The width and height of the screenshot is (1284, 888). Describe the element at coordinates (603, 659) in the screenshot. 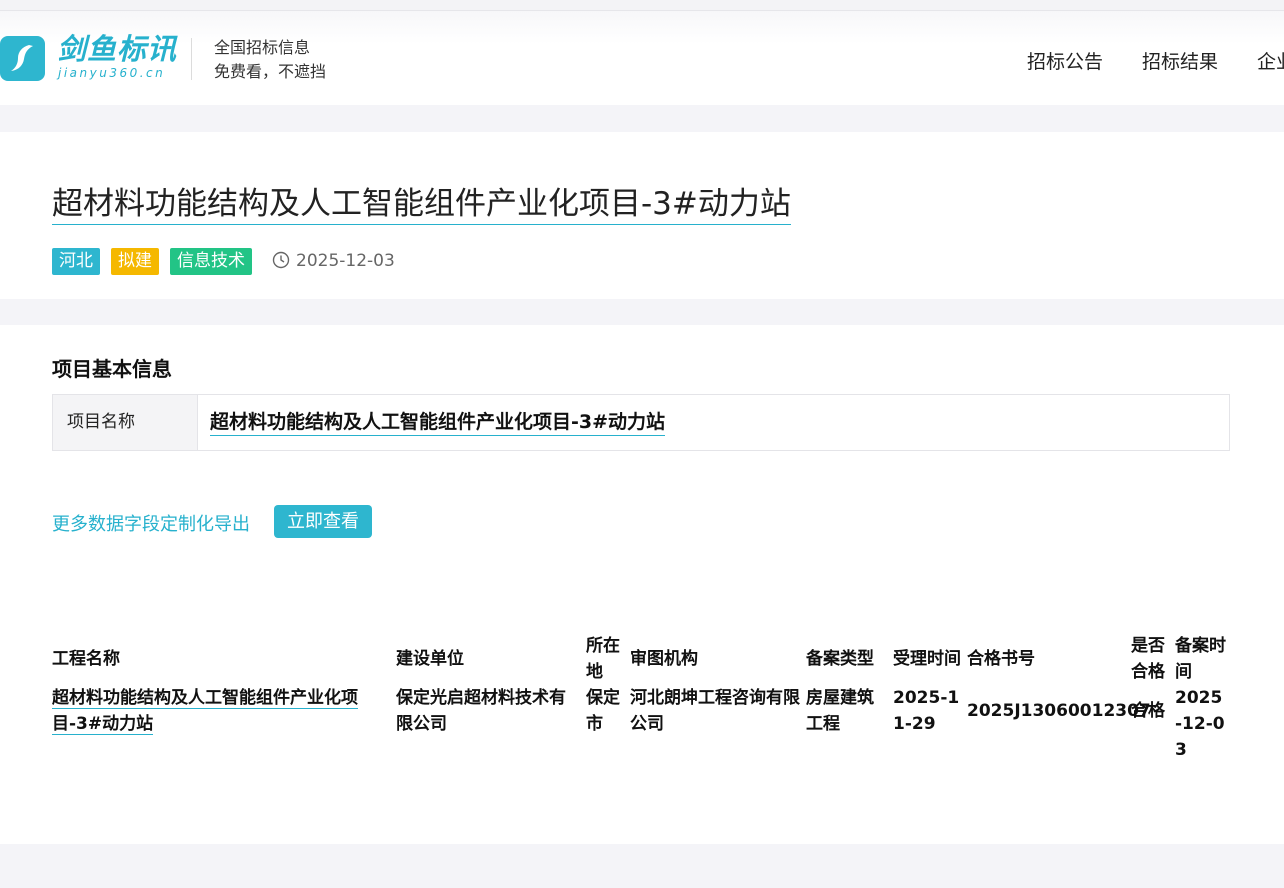

I see `col-header-location: 所在地` at that location.